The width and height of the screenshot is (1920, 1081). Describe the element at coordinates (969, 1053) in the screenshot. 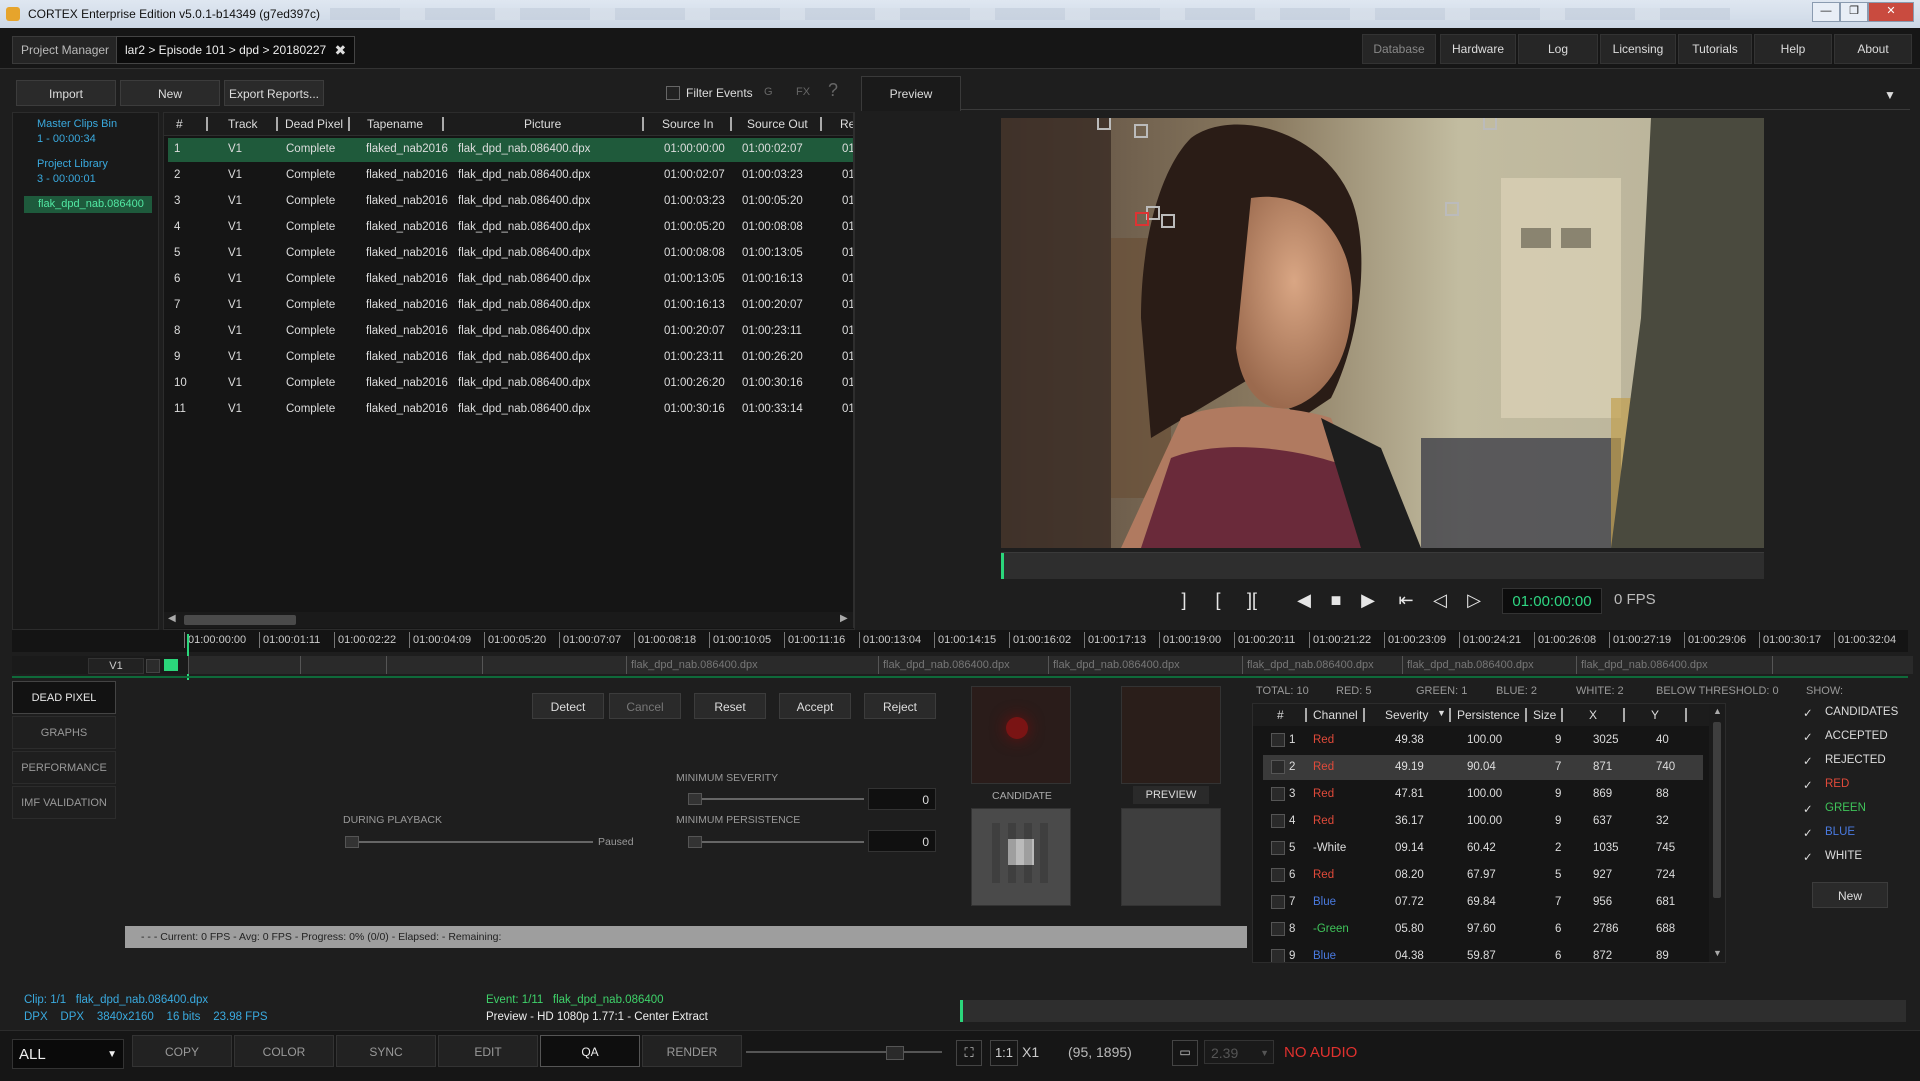

I see `fit-screen-icon: ⛶` at that location.